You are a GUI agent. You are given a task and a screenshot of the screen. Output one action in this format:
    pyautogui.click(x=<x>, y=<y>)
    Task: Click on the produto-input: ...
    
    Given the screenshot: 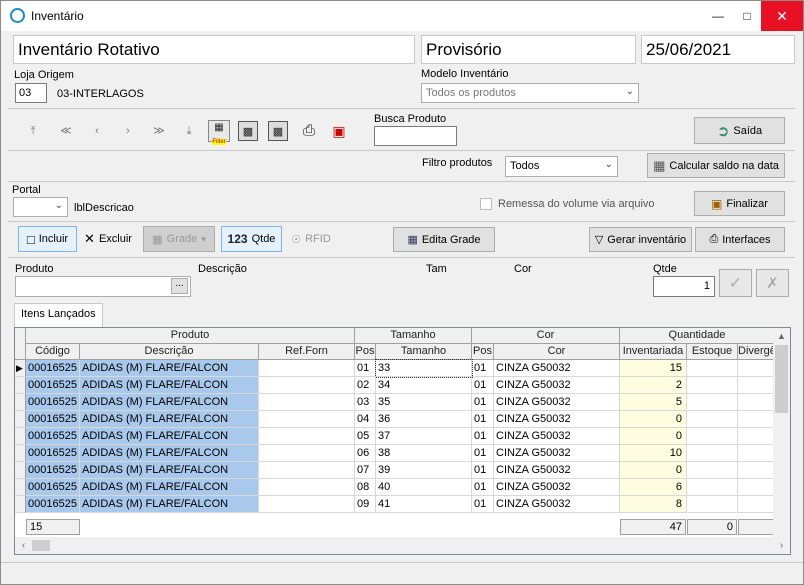 What is the action you would take?
    pyautogui.click(x=103, y=286)
    